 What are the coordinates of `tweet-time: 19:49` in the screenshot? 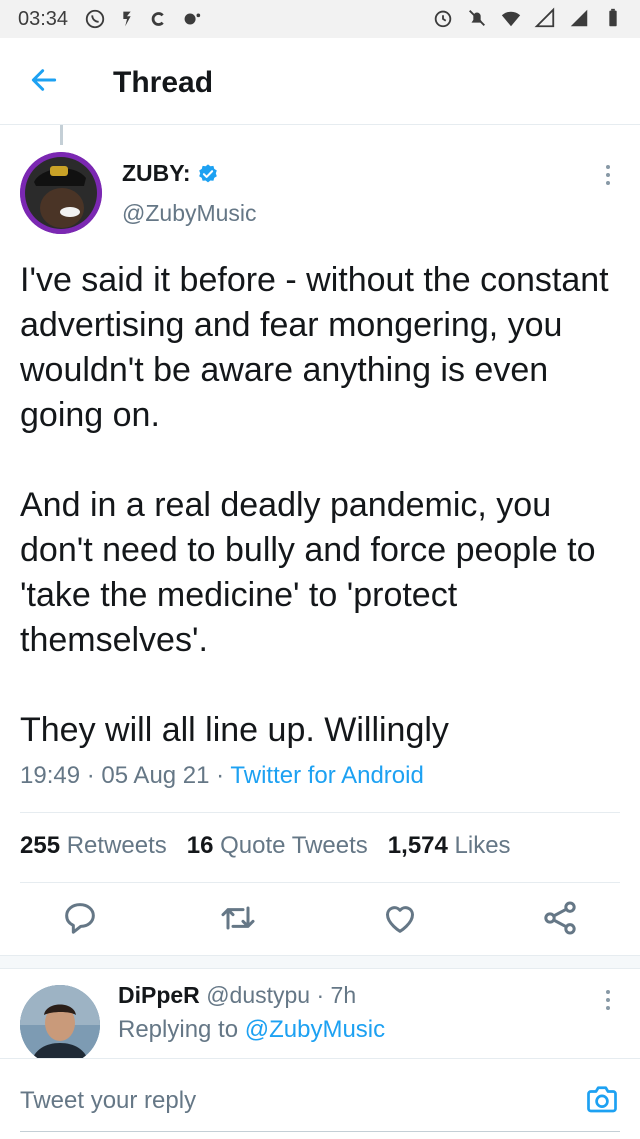 It's located at (50, 775).